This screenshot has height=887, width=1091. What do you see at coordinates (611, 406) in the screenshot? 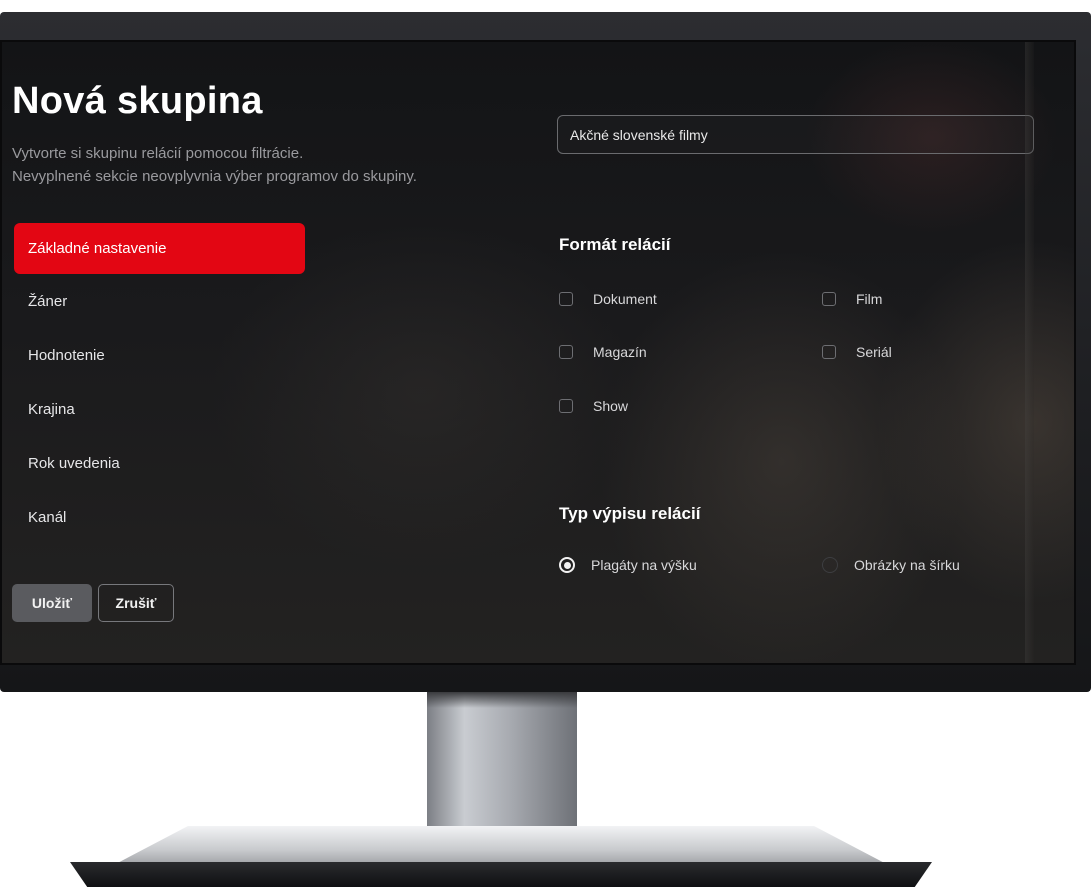
I see `show-label: Show` at bounding box center [611, 406].